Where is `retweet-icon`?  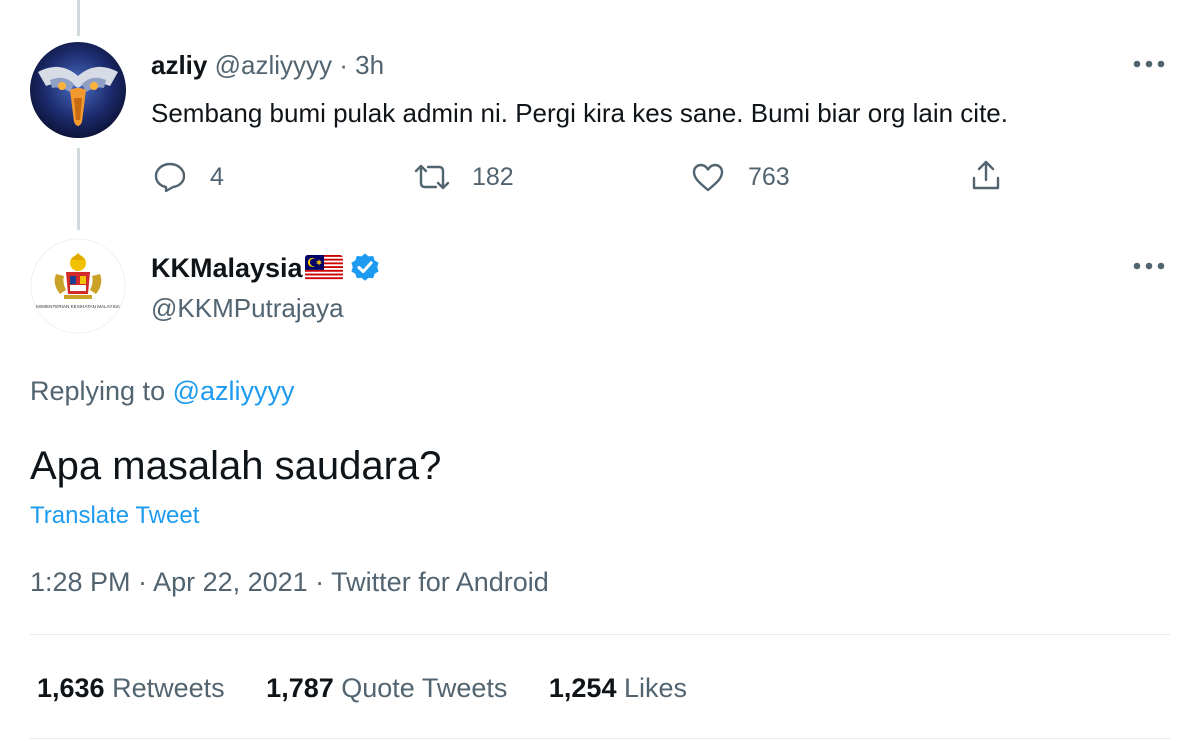
retweet-icon is located at coordinates (432, 177).